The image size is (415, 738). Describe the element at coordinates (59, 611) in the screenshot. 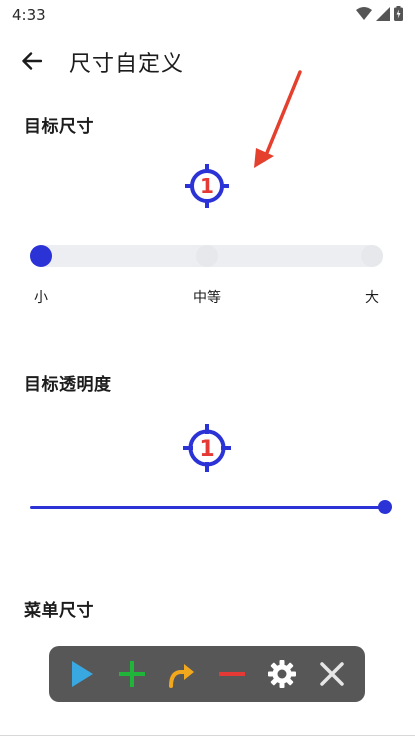

I see `menu-size-title: 菜单尺寸` at that location.